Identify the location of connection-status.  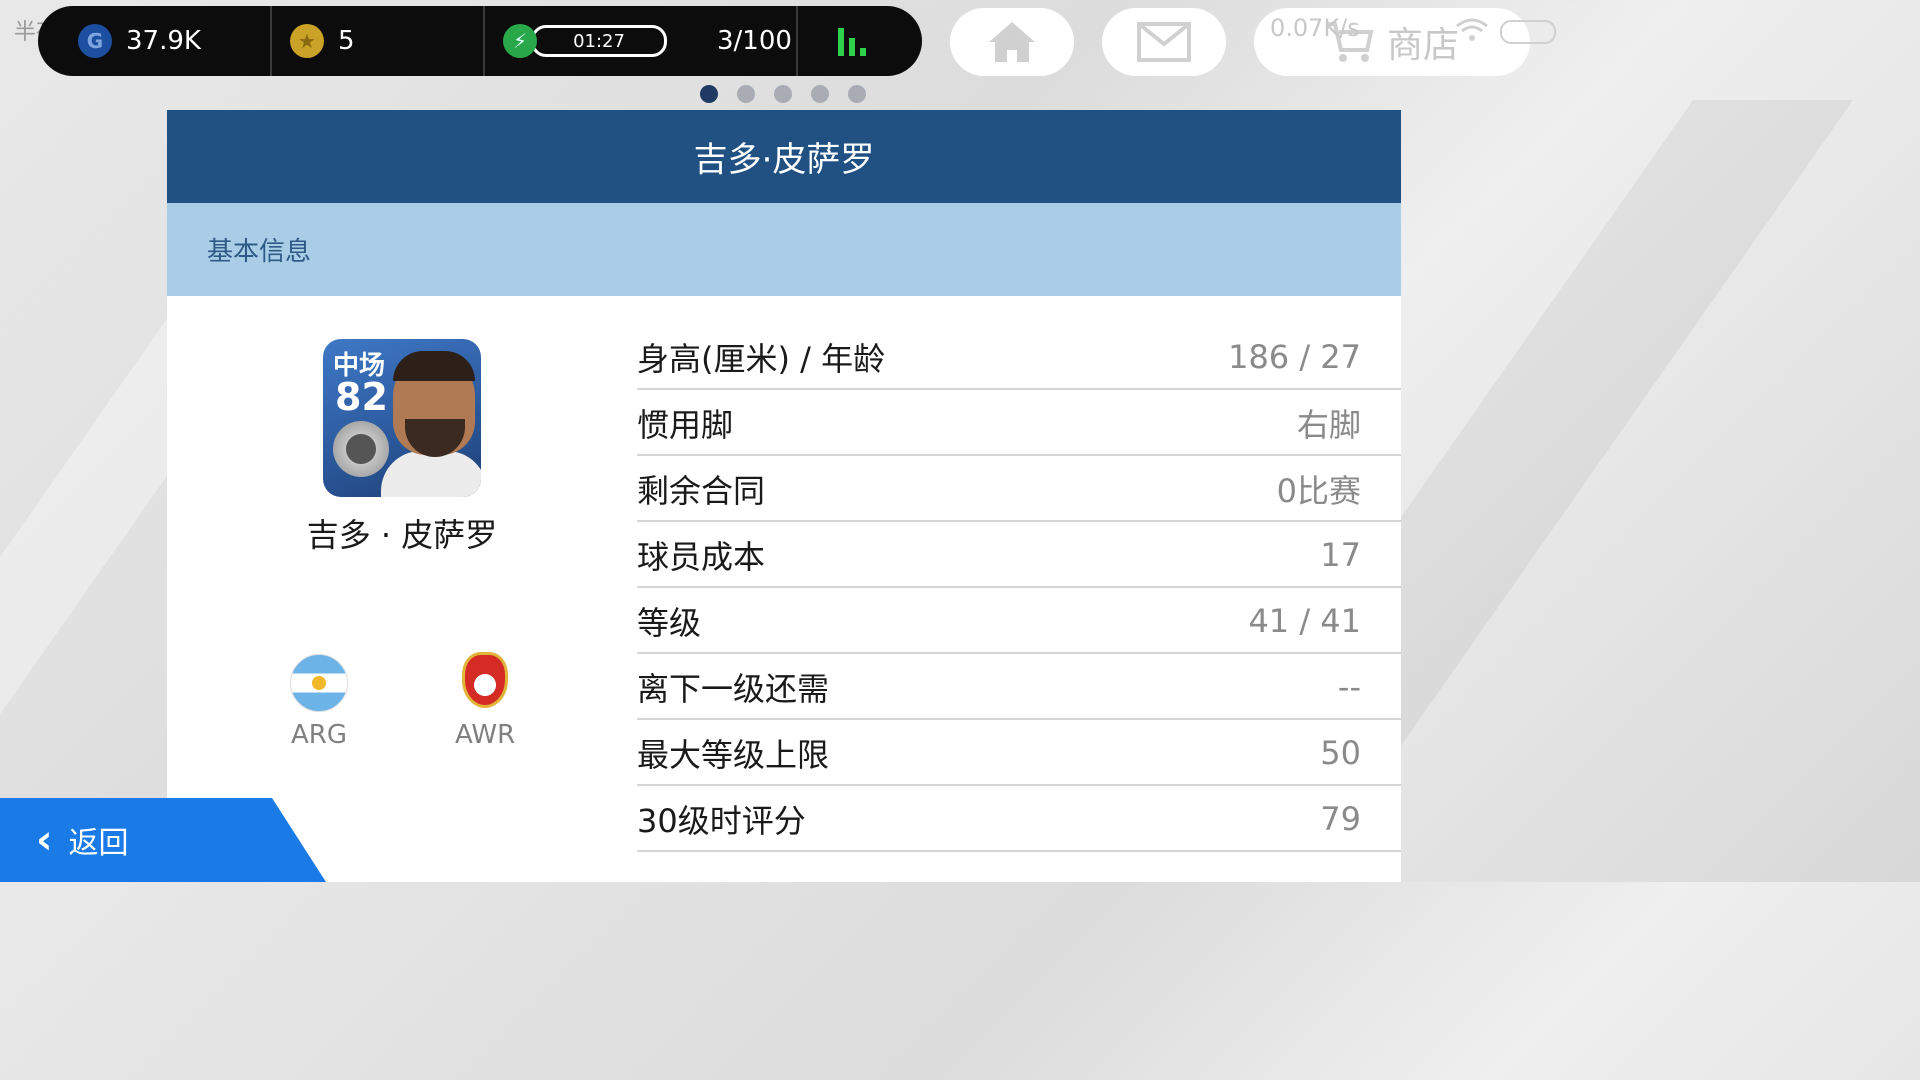
(858, 41).